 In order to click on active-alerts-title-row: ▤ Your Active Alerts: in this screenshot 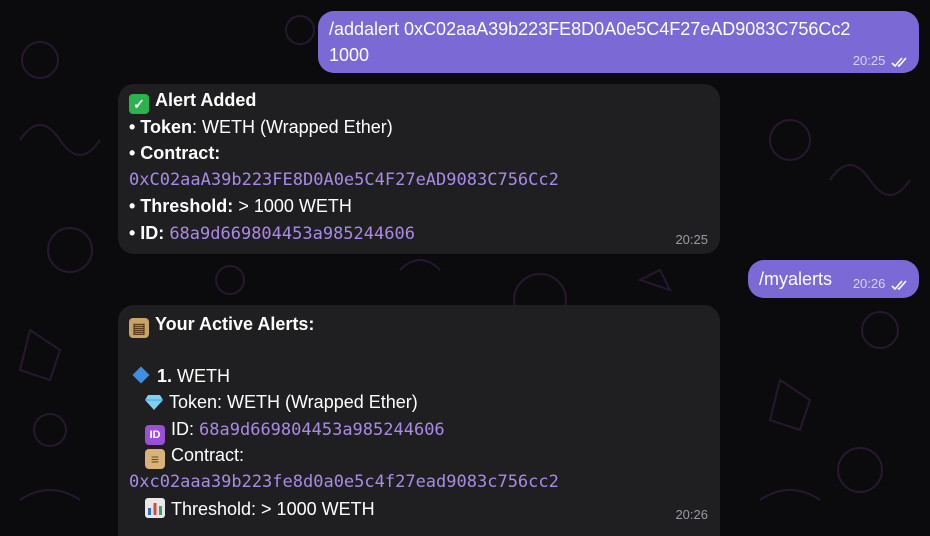, I will do `click(221, 325)`.